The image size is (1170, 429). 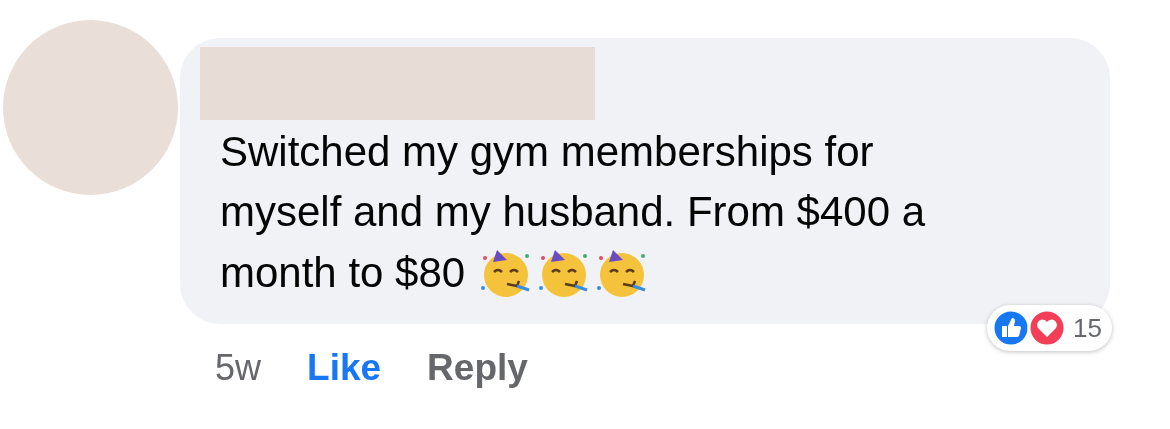 What do you see at coordinates (547, 152) in the screenshot?
I see `comment-text: Switched my gym memberships for` at bounding box center [547, 152].